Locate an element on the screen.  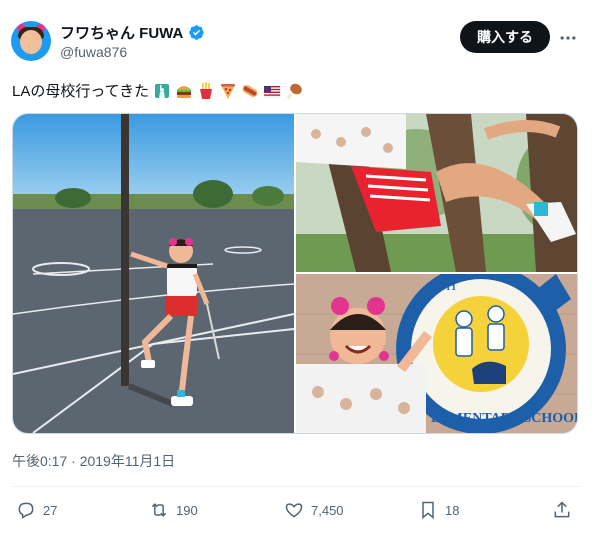
hamburger-icon is located at coordinates (184, 91).